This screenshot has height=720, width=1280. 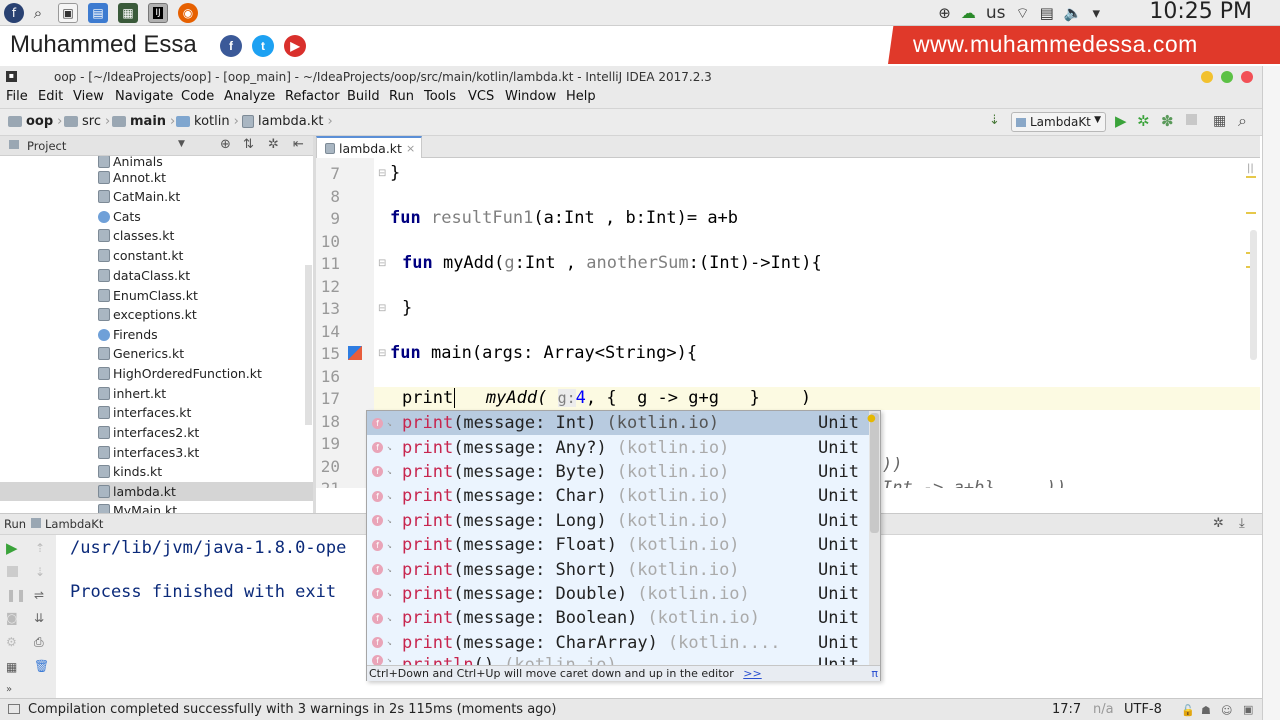 What do you see at coordinates (1191, 119) in the screenshot?
I see `stop-button` at bounding box center [1191, 119].